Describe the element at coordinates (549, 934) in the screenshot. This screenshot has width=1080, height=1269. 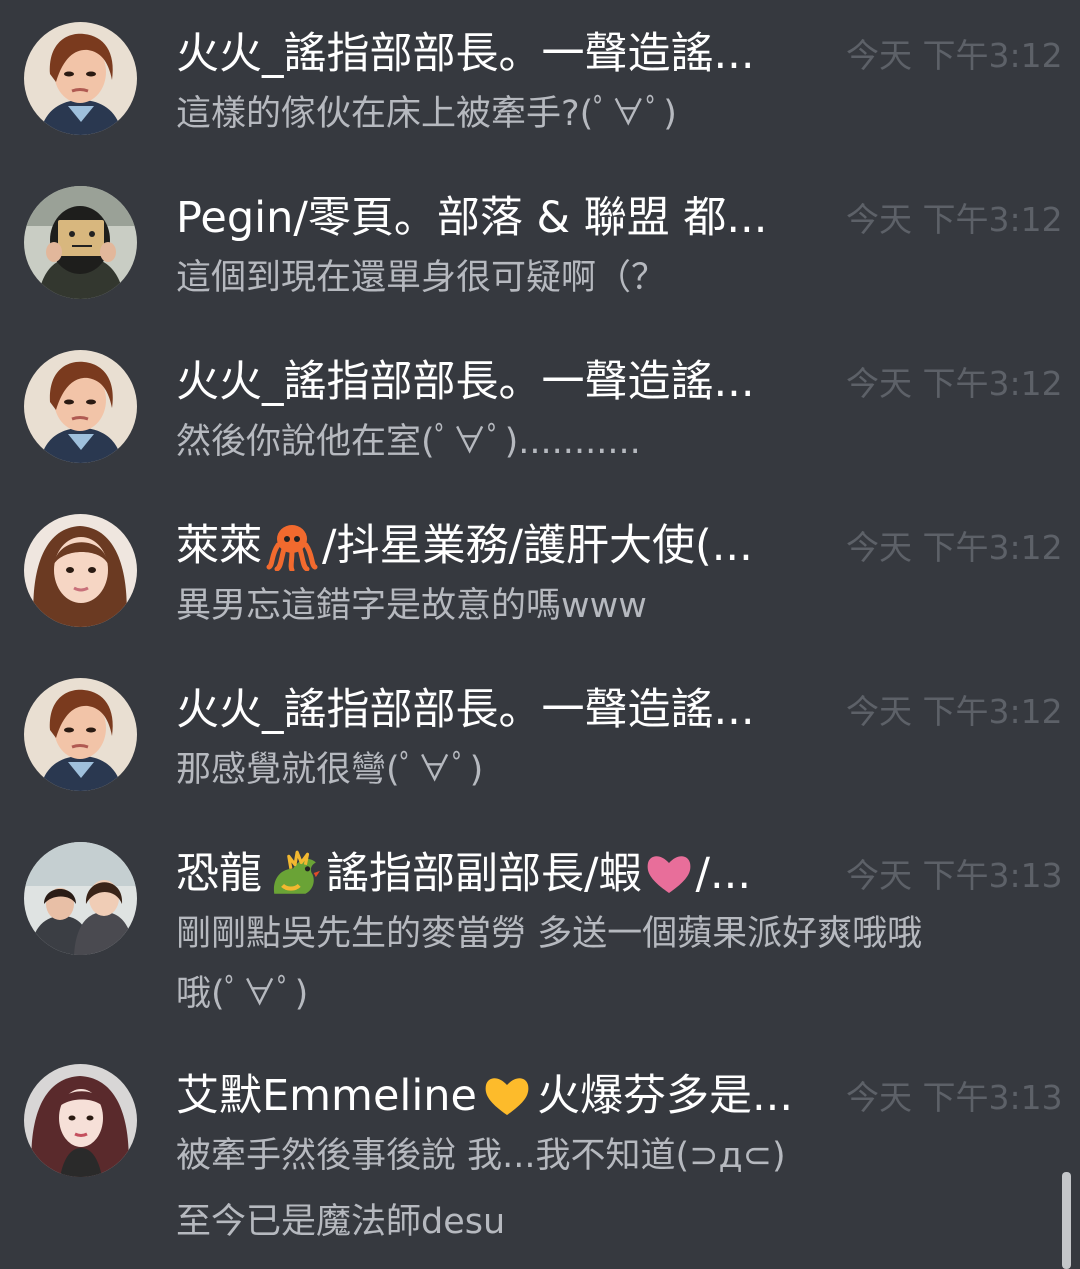
I see `message-text: 剛剛點吳先生的麥當勞 多送一個蘋果派好爽哦哦` at that location.